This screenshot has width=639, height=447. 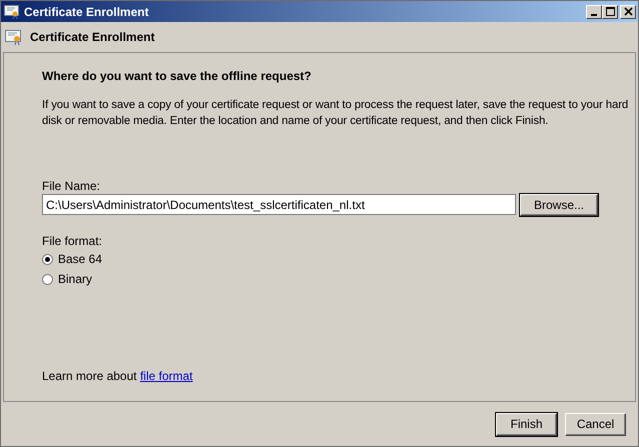 I want to click on learn-more-text: Learn more about file format, so click(x=117, y=376).